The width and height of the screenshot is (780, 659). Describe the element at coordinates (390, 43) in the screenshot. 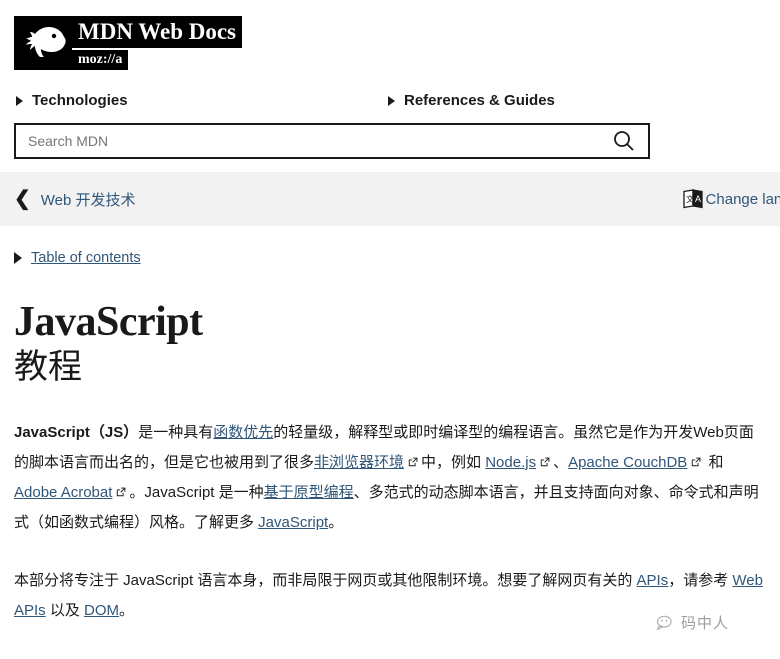

I see `site-logo: MDN Web Docs moz://a` at that location.